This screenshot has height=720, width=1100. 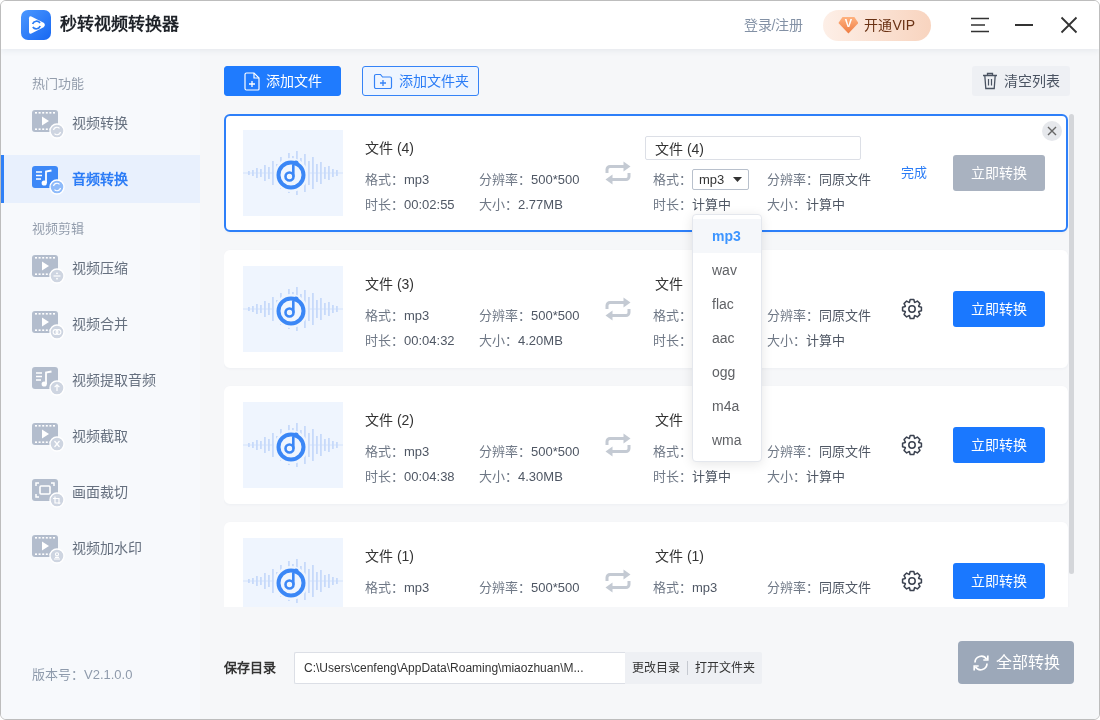 I want to click on app-logo-icon, so click(x=36, y=25).